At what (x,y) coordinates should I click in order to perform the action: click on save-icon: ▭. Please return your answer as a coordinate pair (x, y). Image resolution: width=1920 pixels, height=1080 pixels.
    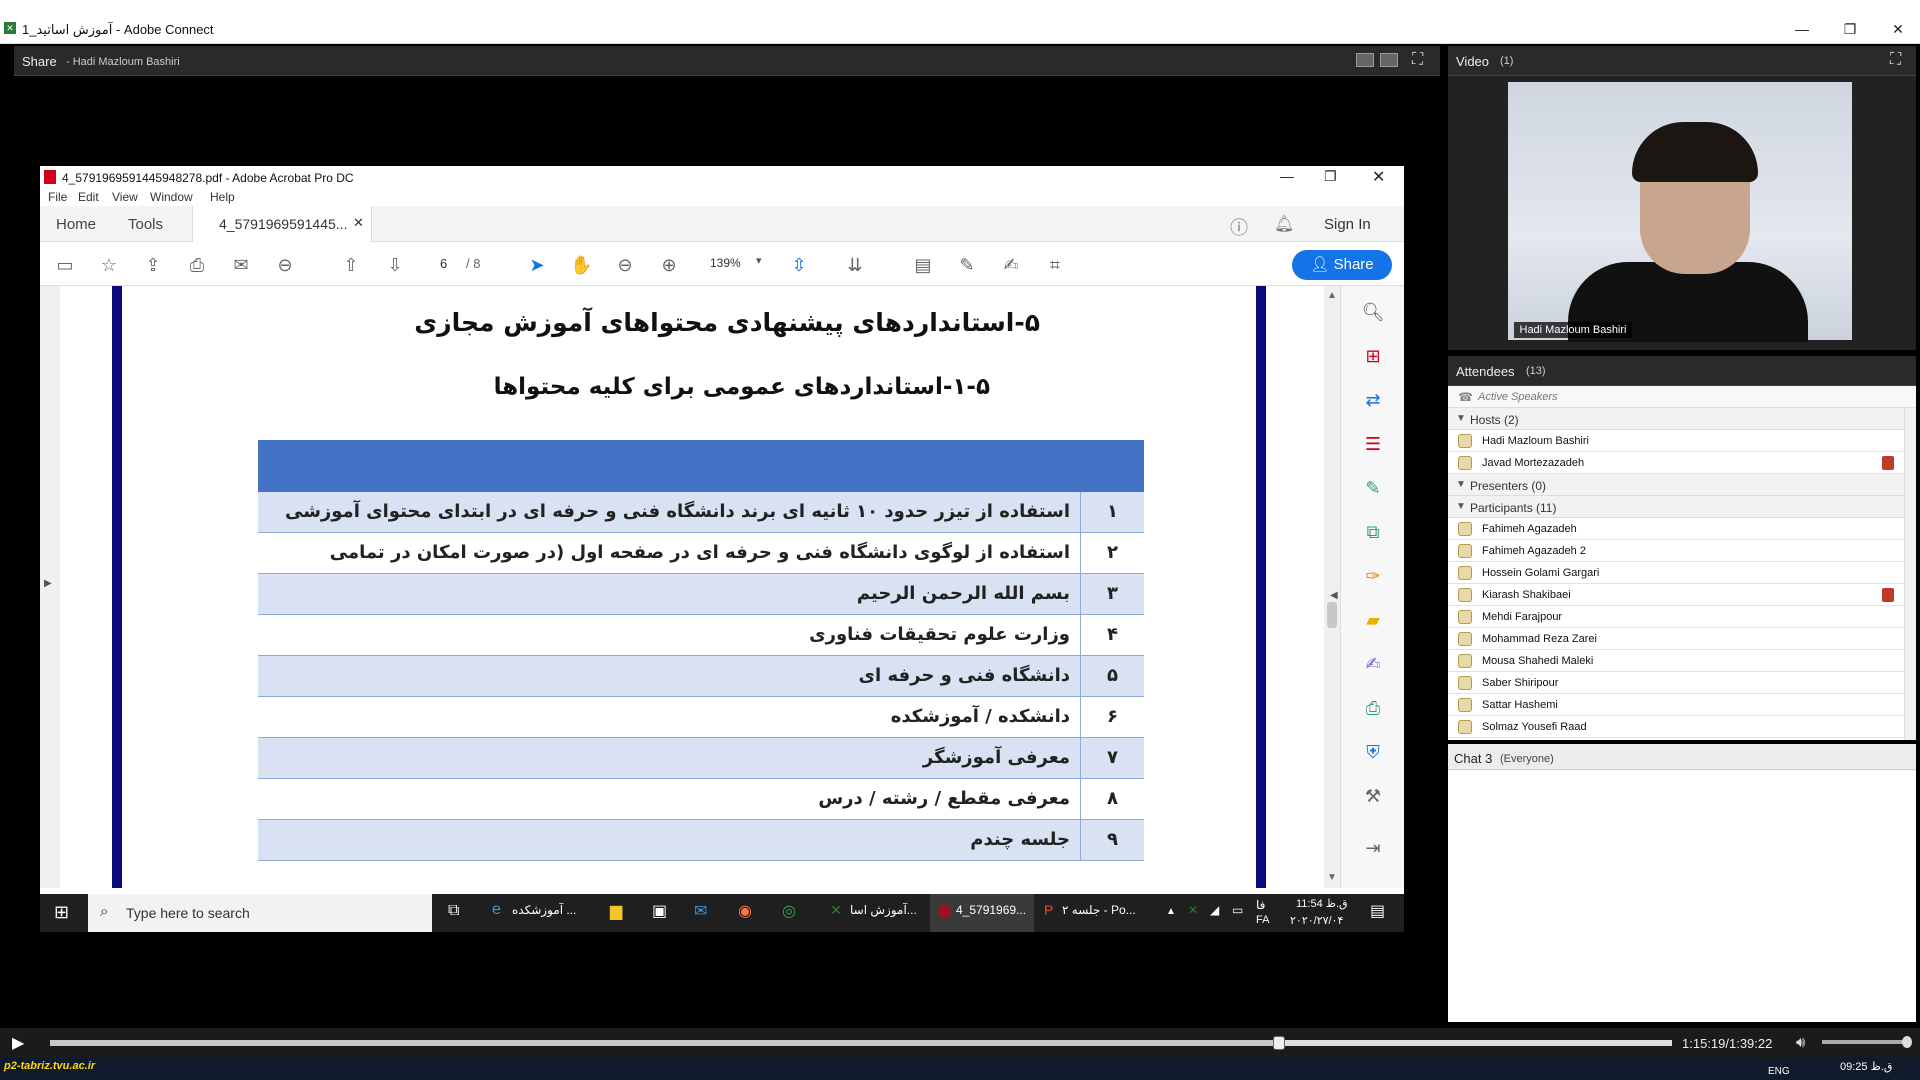
    Looking at the image, I should click on (65, 265).